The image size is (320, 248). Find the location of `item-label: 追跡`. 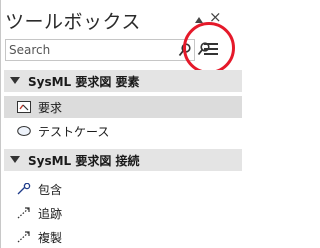

item-label: 追跡 is located at coordinates (50, 214).